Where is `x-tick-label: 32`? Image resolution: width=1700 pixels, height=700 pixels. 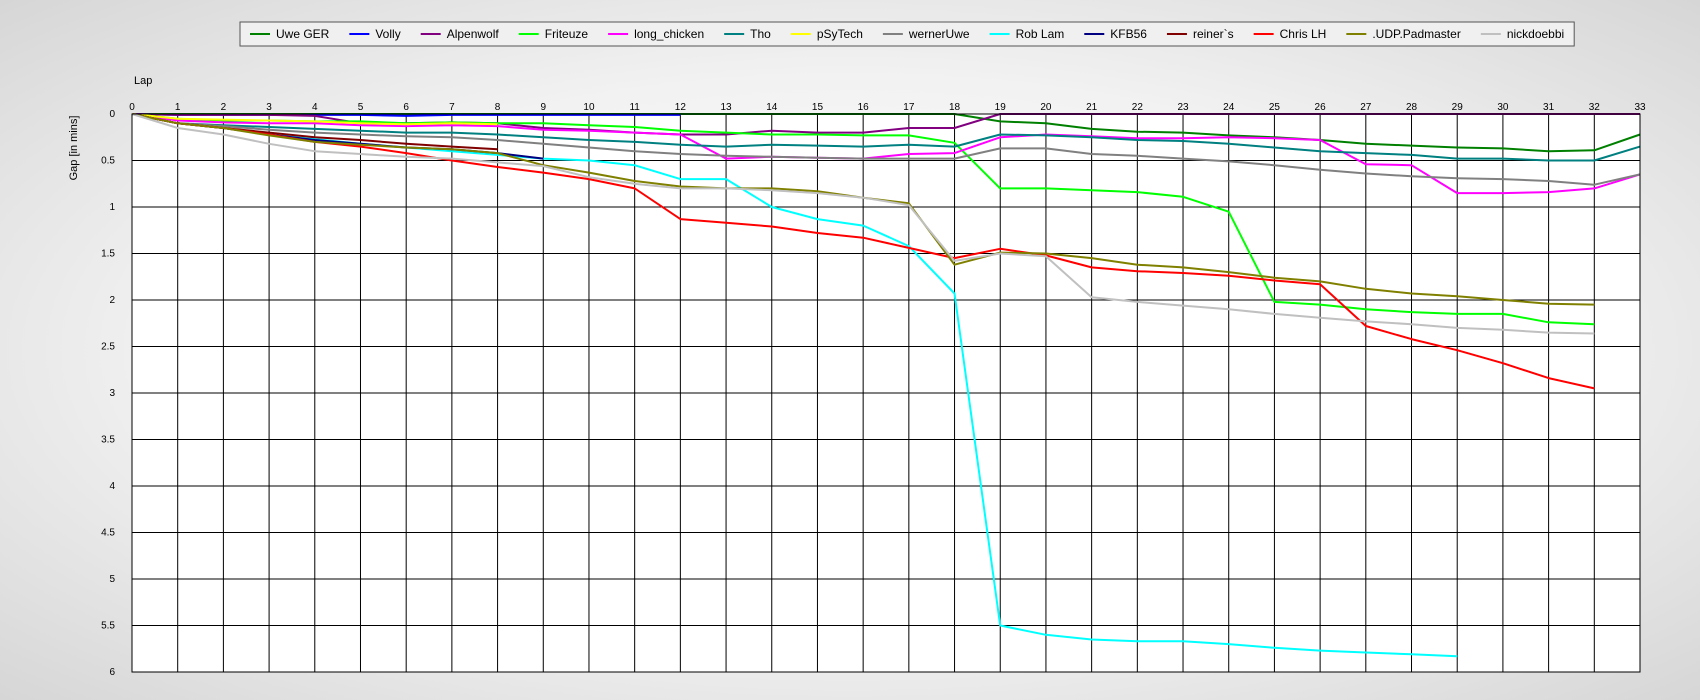
x-tick-label: 32 is located at coordinates (1595, 107).